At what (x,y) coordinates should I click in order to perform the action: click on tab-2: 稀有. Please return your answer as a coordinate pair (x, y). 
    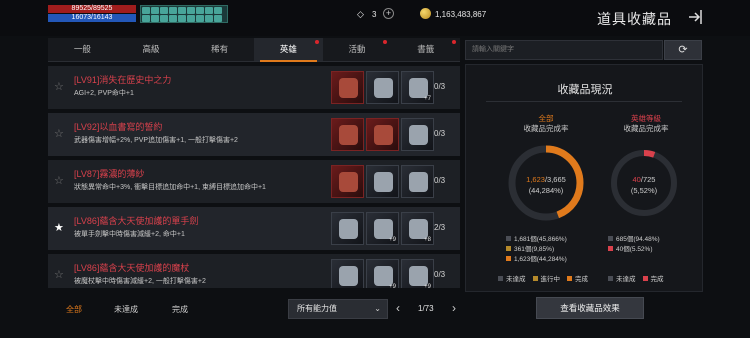
    Looking at the image, I should click on (219, 49).